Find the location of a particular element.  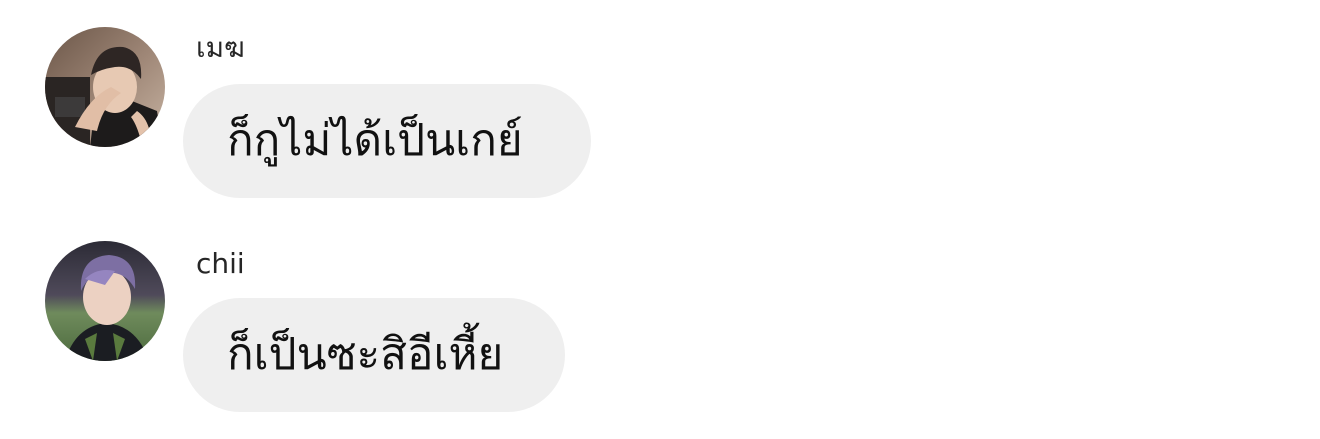

message-text: ก็เป็นซะสิอีเหี้ย is located at coordinates (365, 354).